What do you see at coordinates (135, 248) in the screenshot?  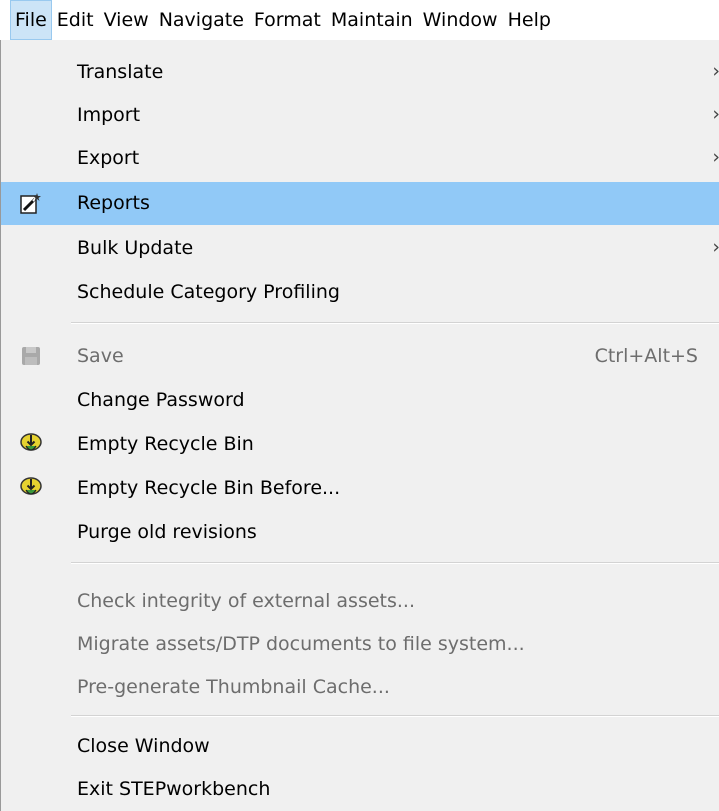 I see `menu-item-label: Bulk Update` at bounding box center [135, 248].